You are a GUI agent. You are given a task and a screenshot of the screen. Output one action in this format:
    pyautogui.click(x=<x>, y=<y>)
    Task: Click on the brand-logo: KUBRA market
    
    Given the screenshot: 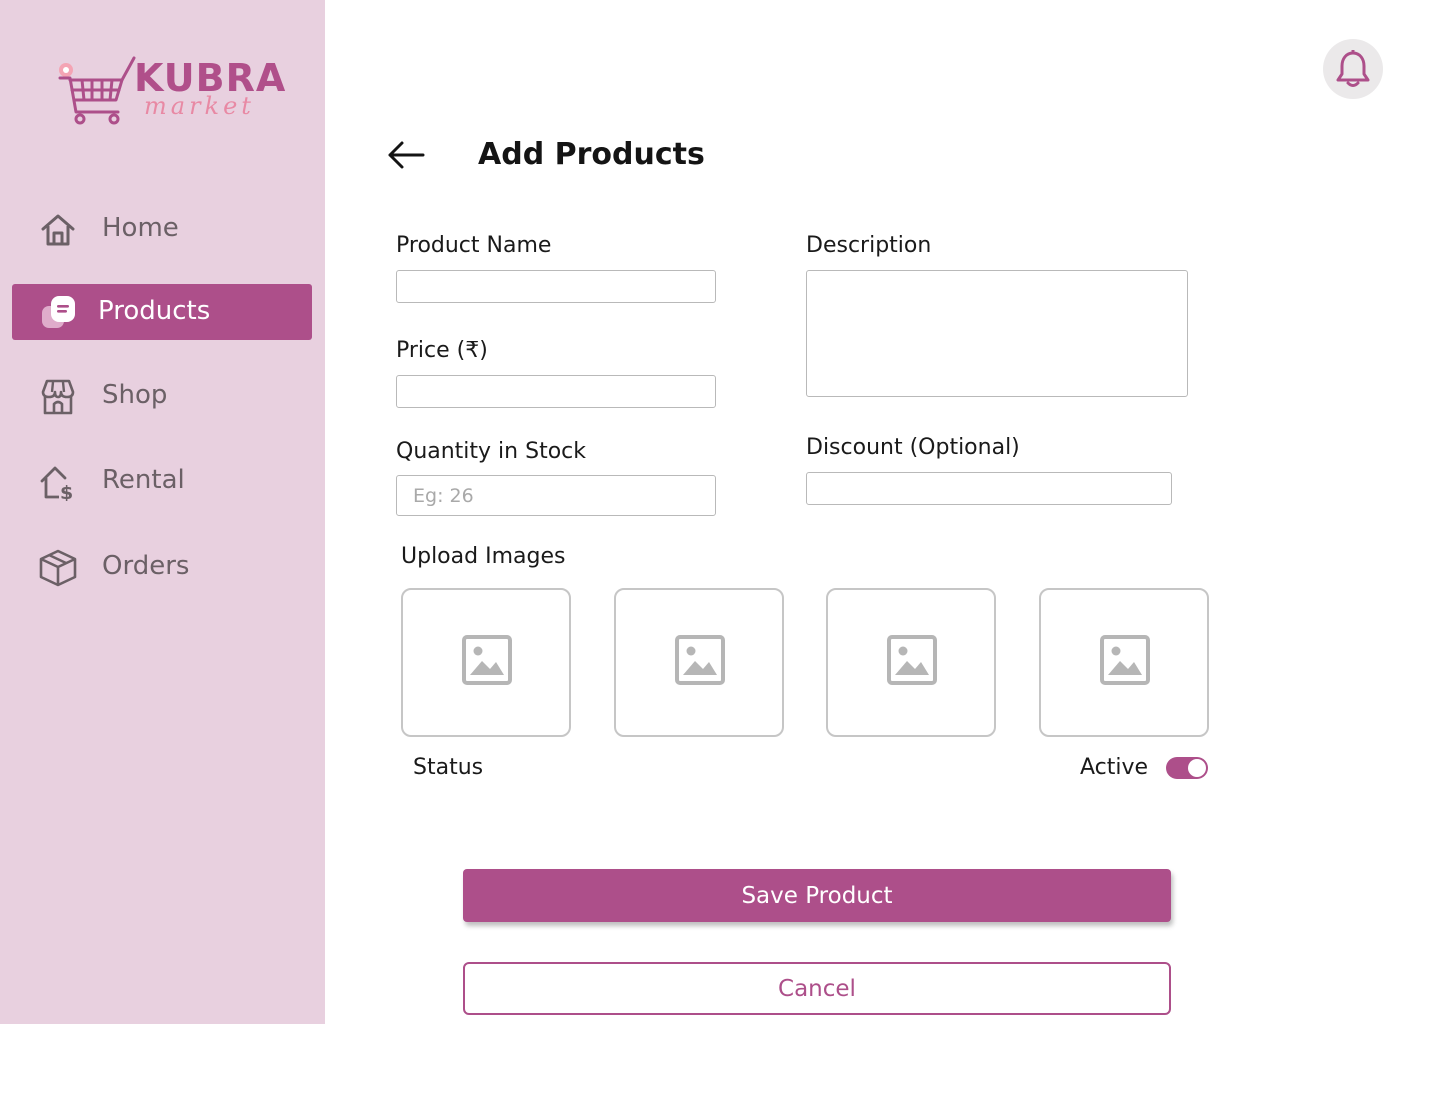 What is the action you would take?
    pyautogui.click(x=168, y=90)
    